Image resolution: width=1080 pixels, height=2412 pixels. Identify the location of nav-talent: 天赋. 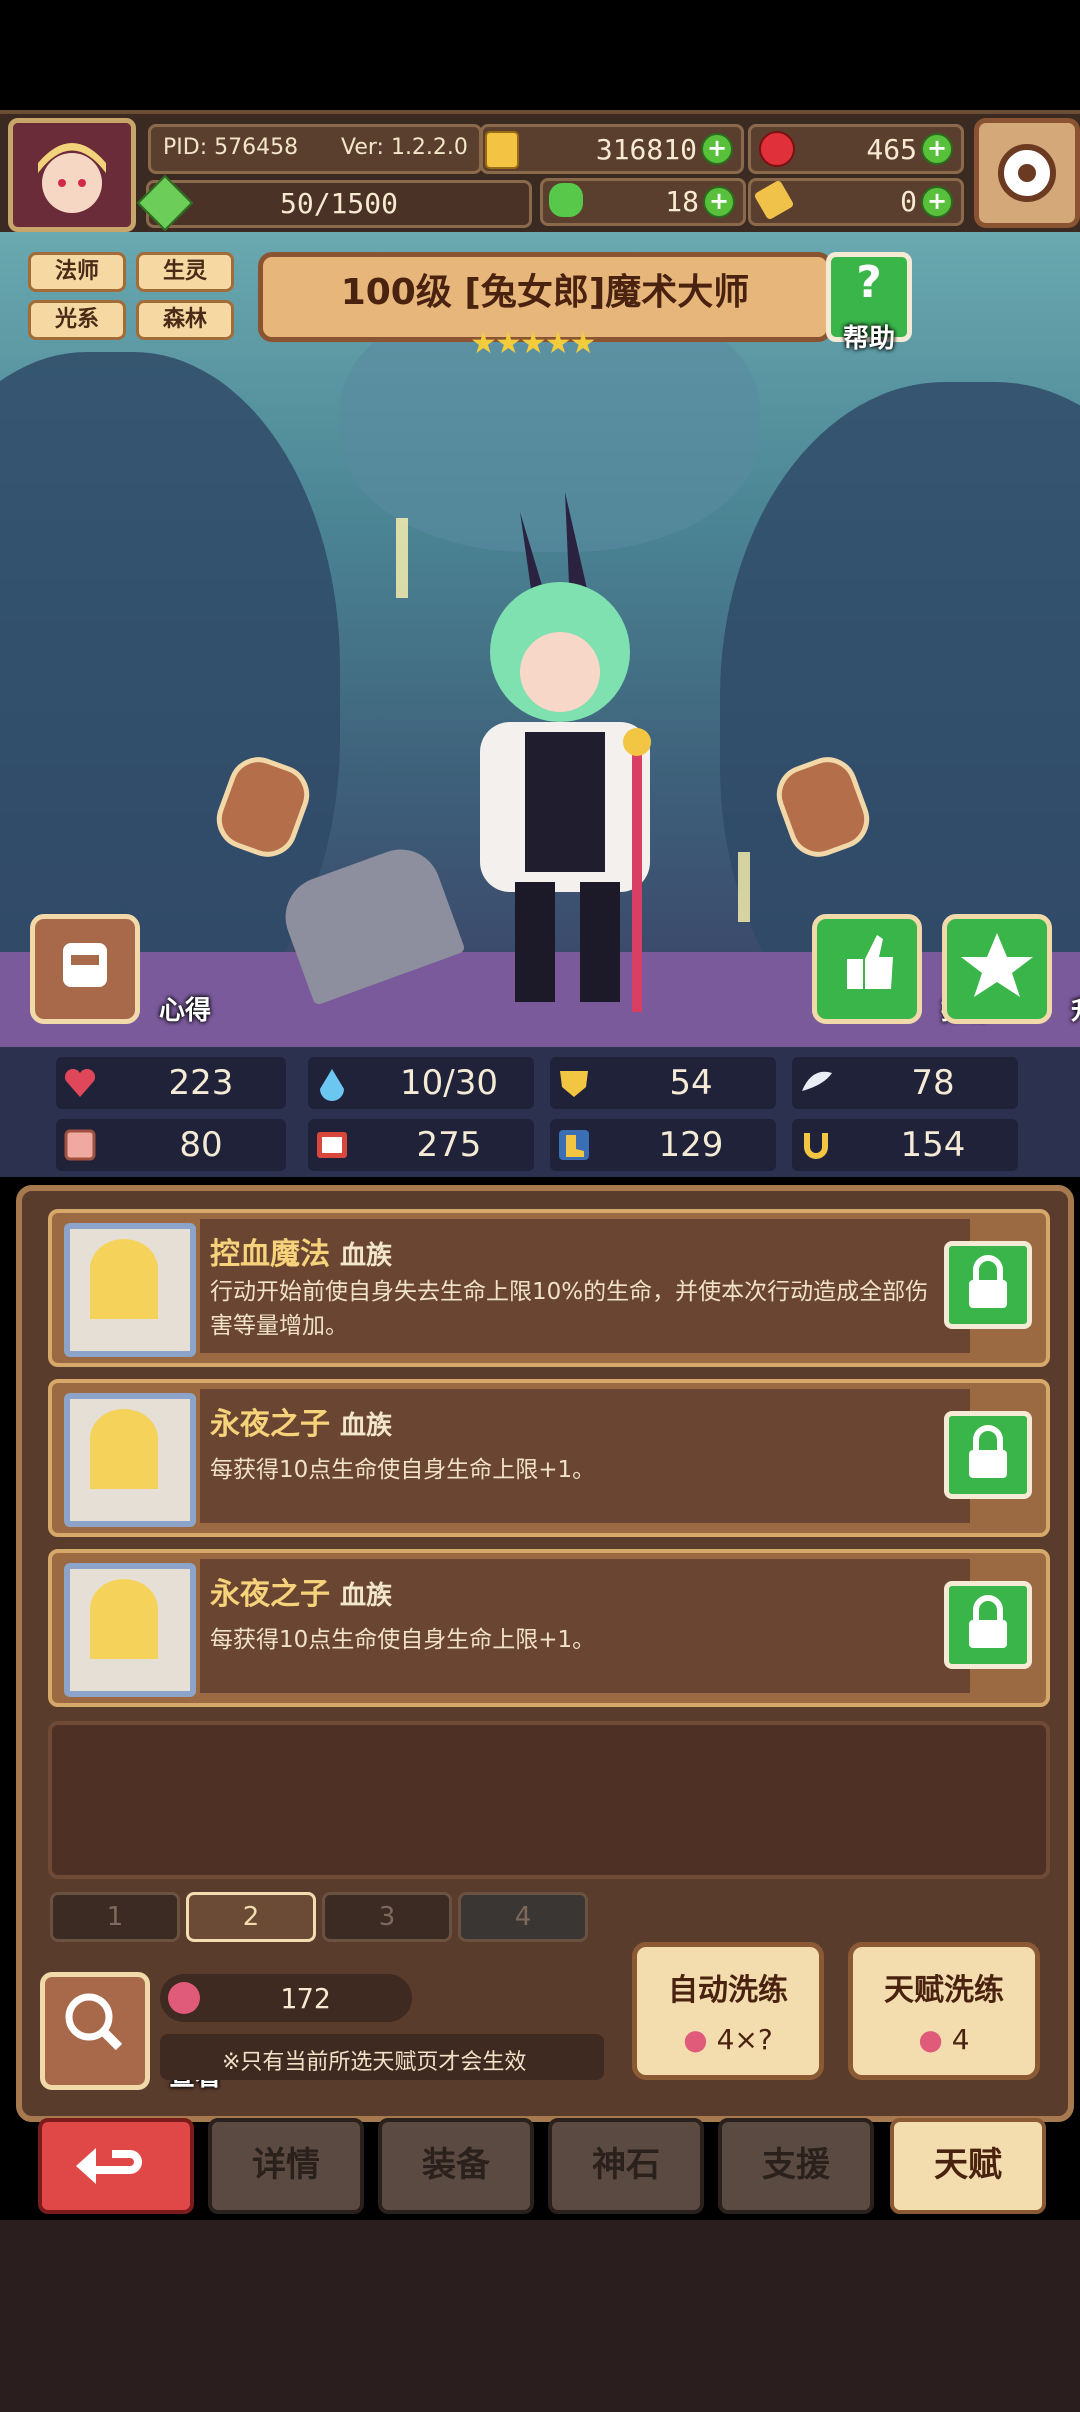
(968, 2166).